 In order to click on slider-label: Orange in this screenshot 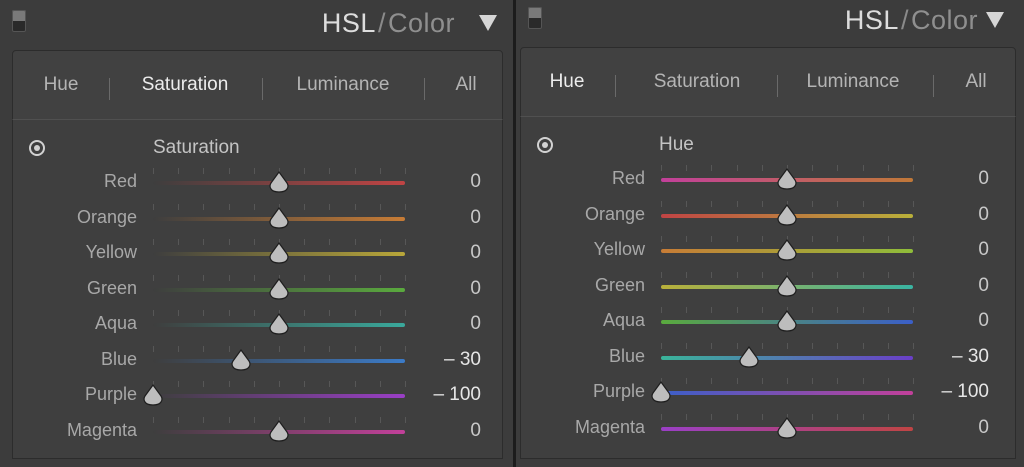, I will do `click(614, 213)`.